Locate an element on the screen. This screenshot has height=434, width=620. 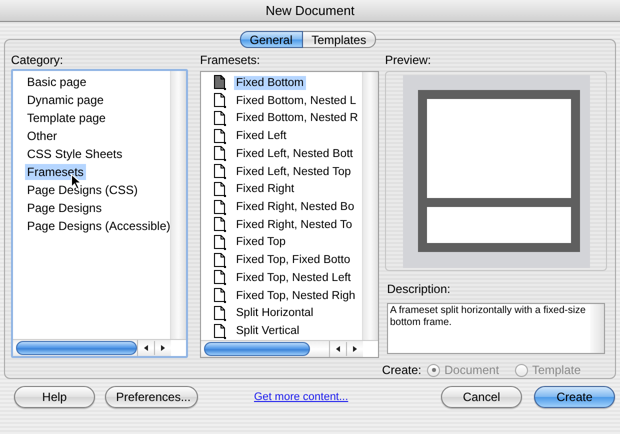
list-item: Fixed Top is located at coordinates (261, 242).